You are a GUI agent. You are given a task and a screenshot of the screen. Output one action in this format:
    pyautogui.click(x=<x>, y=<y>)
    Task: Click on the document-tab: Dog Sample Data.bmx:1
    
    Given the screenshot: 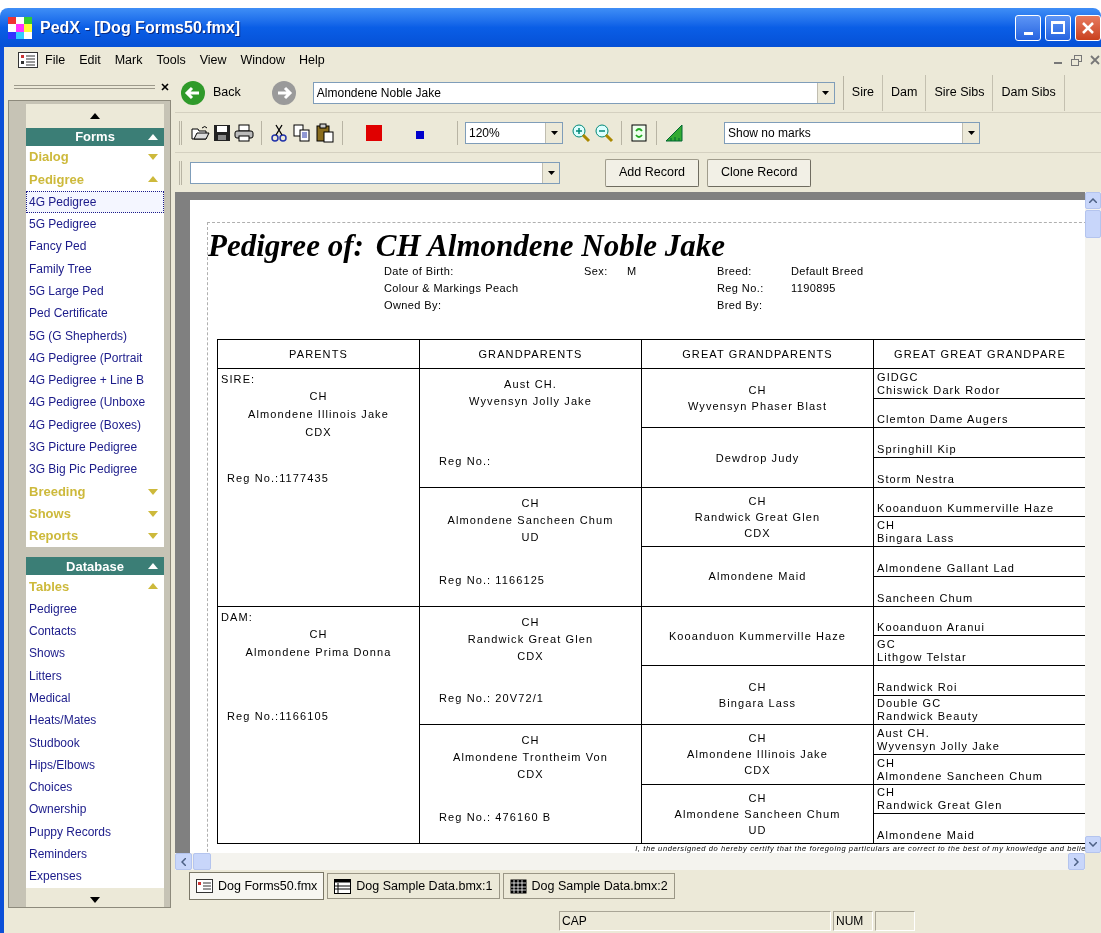 What is the action you would take?
    pyautogui.click(x=413, y=886)
    